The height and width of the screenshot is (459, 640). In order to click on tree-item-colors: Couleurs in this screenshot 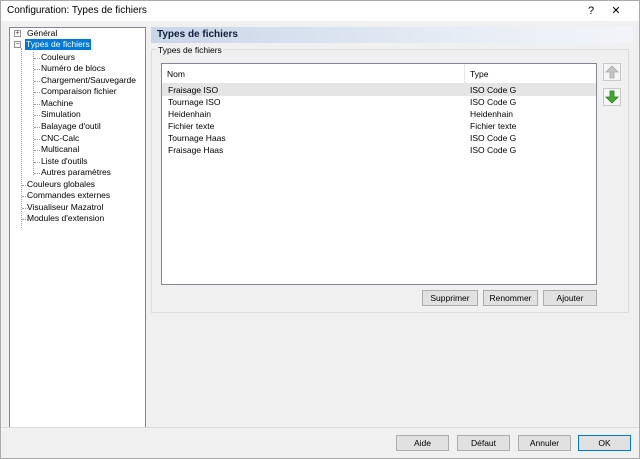, I will do `click(58, 57)`.